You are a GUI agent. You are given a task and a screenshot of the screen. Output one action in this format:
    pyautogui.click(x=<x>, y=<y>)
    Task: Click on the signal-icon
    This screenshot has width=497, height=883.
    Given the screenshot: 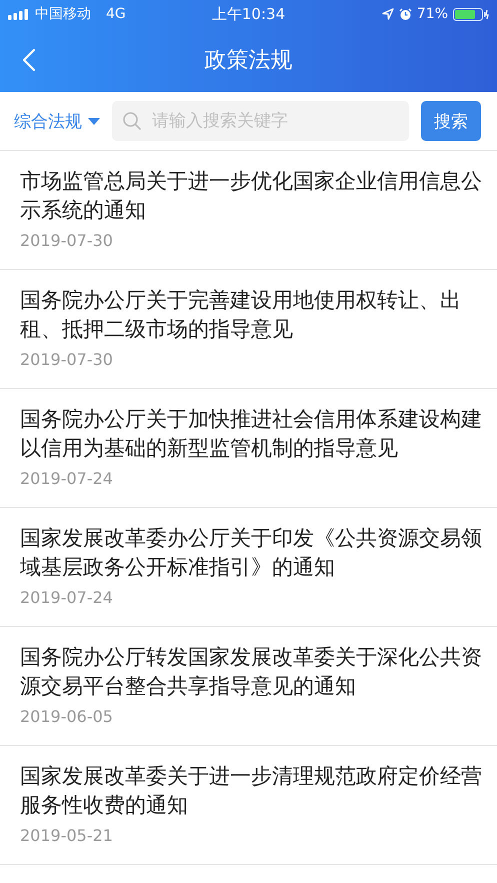 What is the action you would take?
    pyautogui.click(x=19, y=14)
    